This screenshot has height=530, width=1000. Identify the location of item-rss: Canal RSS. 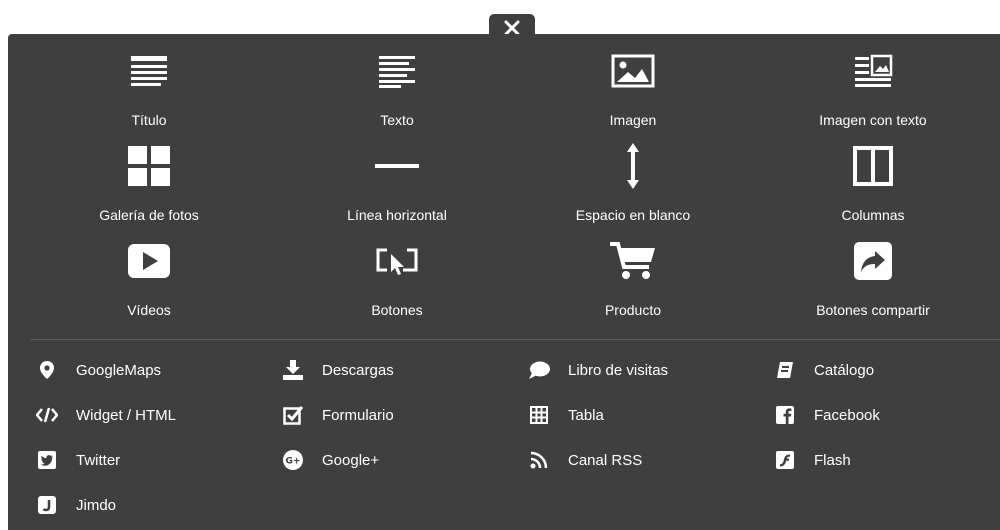
(643, 460).